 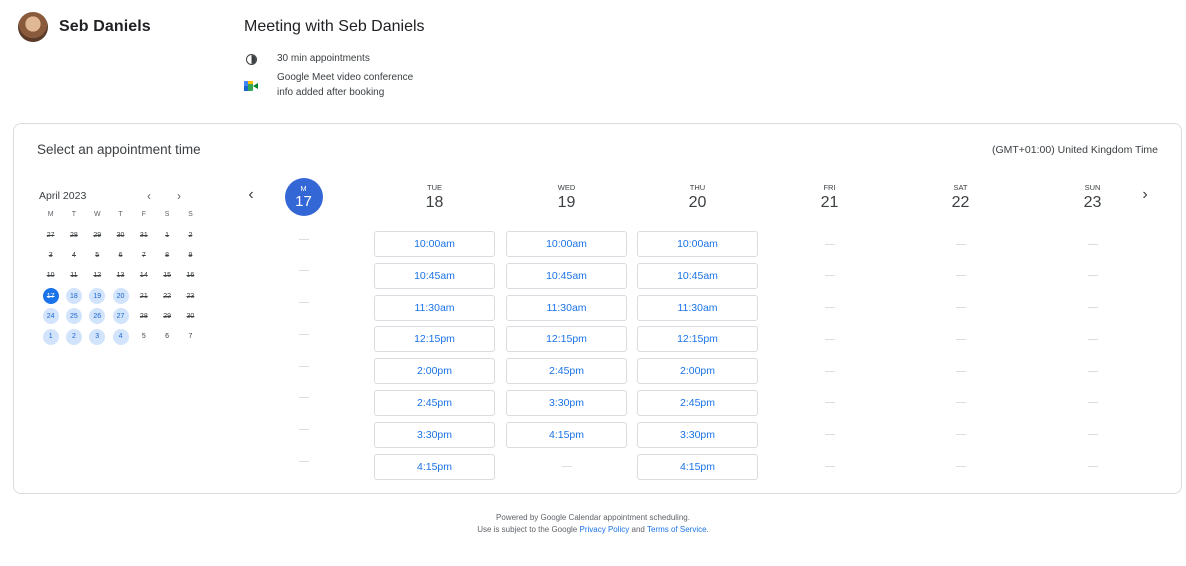 I want to click on mini-calendar-day: 27, so click(x=120, y=316).